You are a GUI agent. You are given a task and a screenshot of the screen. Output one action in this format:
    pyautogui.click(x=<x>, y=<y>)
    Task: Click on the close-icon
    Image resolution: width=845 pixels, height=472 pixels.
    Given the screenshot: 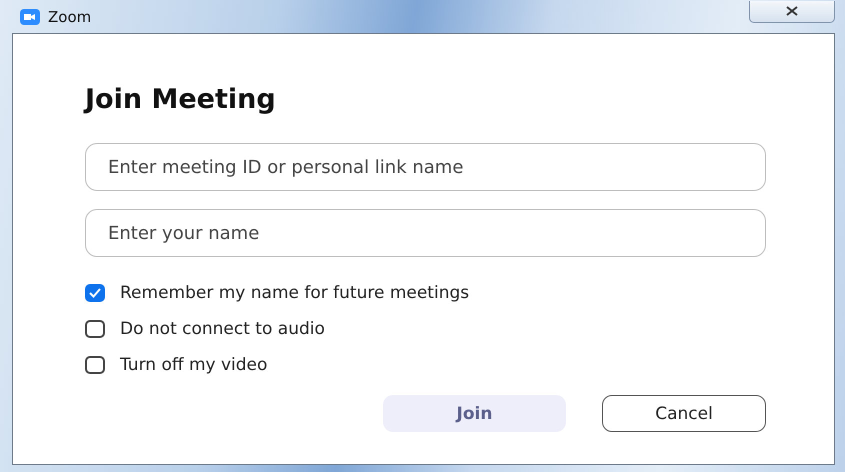 What is the action you would take?
    pyautogui.click(x=792, y=11)
    